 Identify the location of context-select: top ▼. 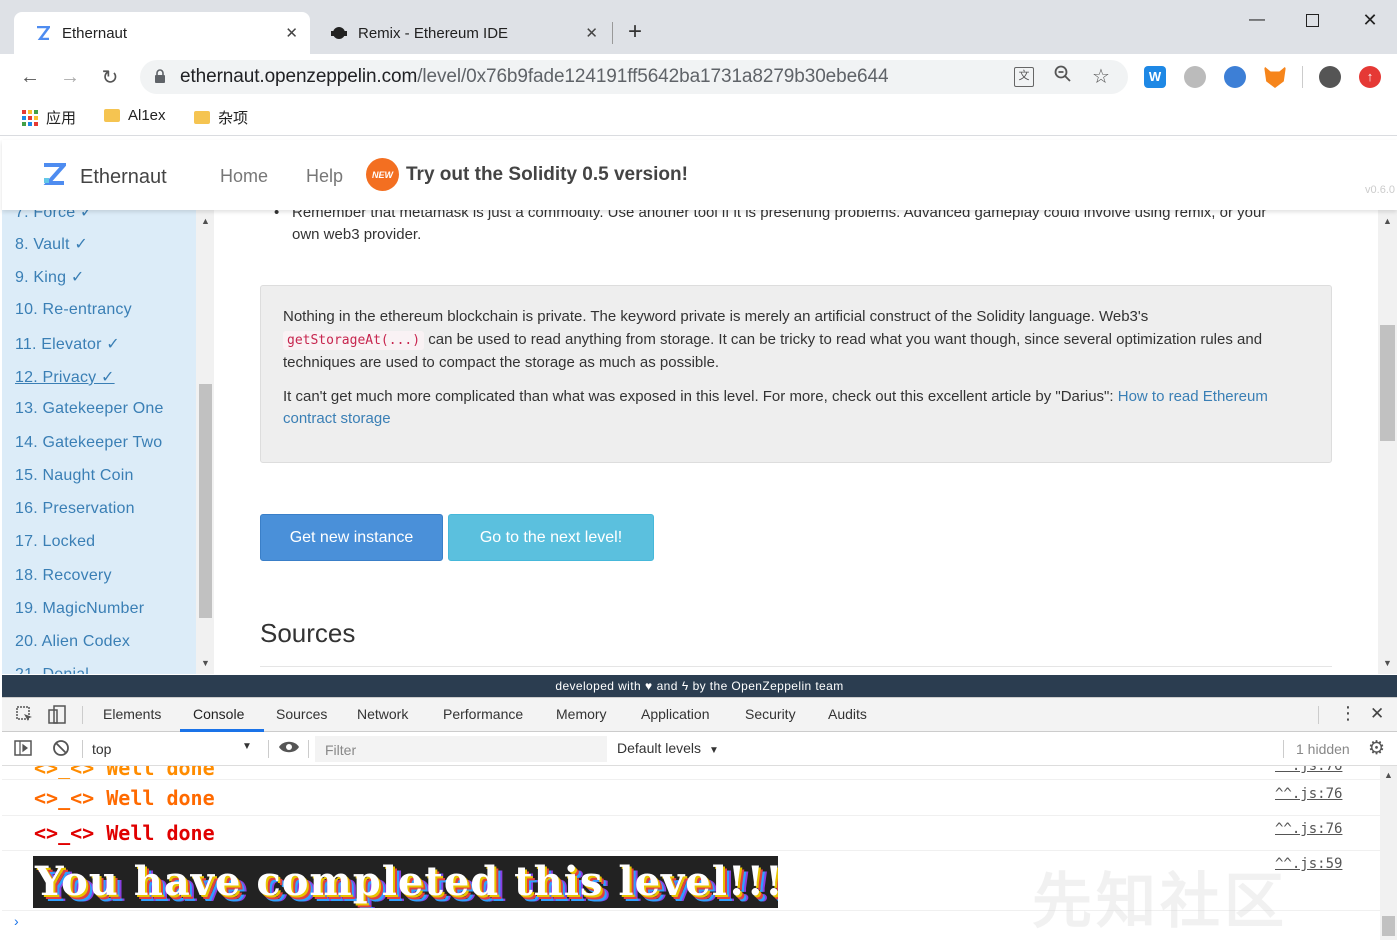
(174, 749).